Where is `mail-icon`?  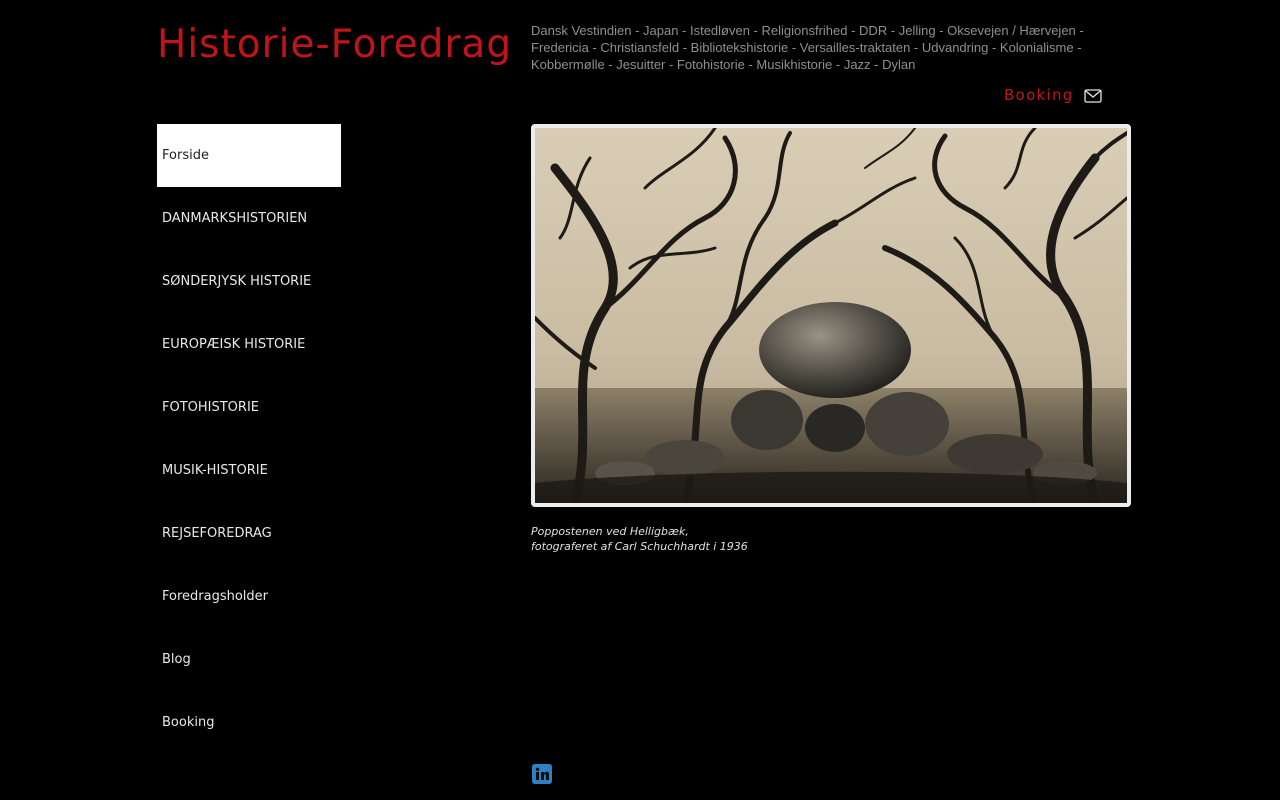
mail-icon is located at coordinates (1092, 95).